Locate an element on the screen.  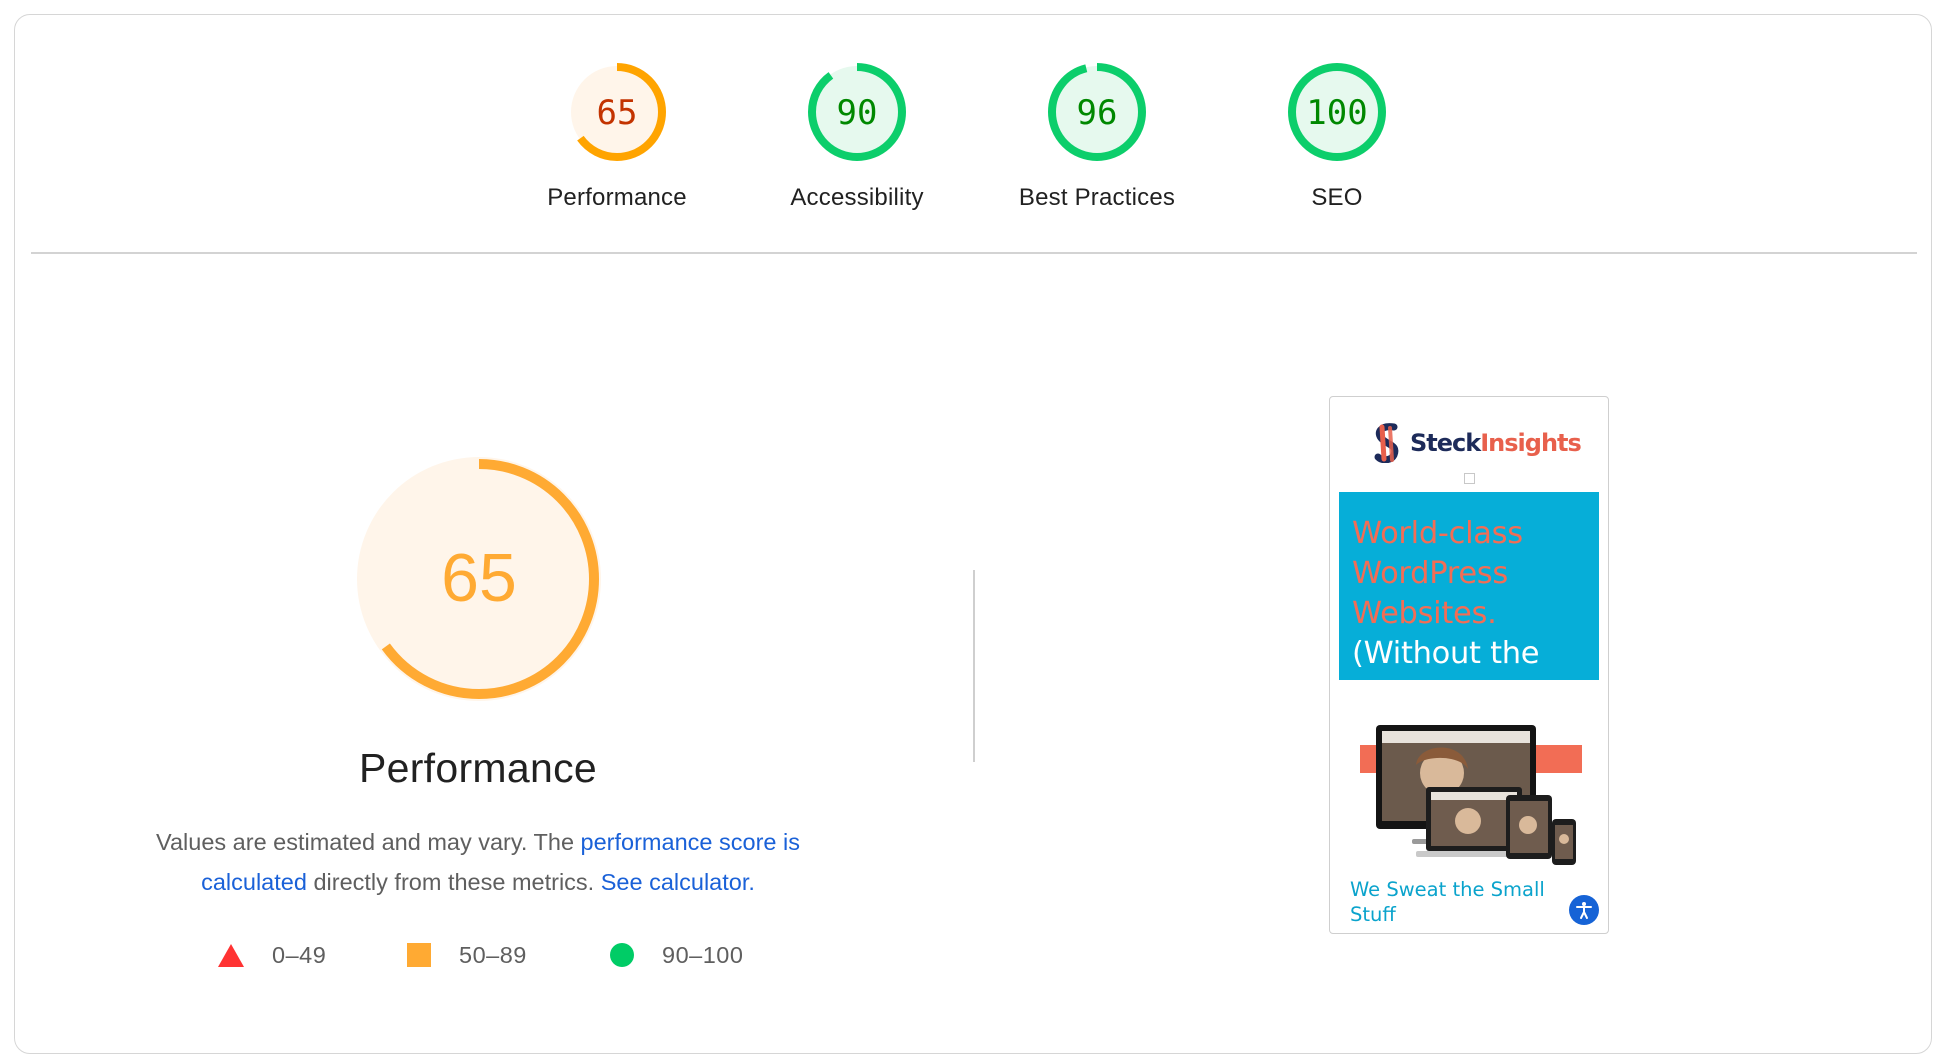
legend-range: 90–100 is located at coordinates (703, 954).